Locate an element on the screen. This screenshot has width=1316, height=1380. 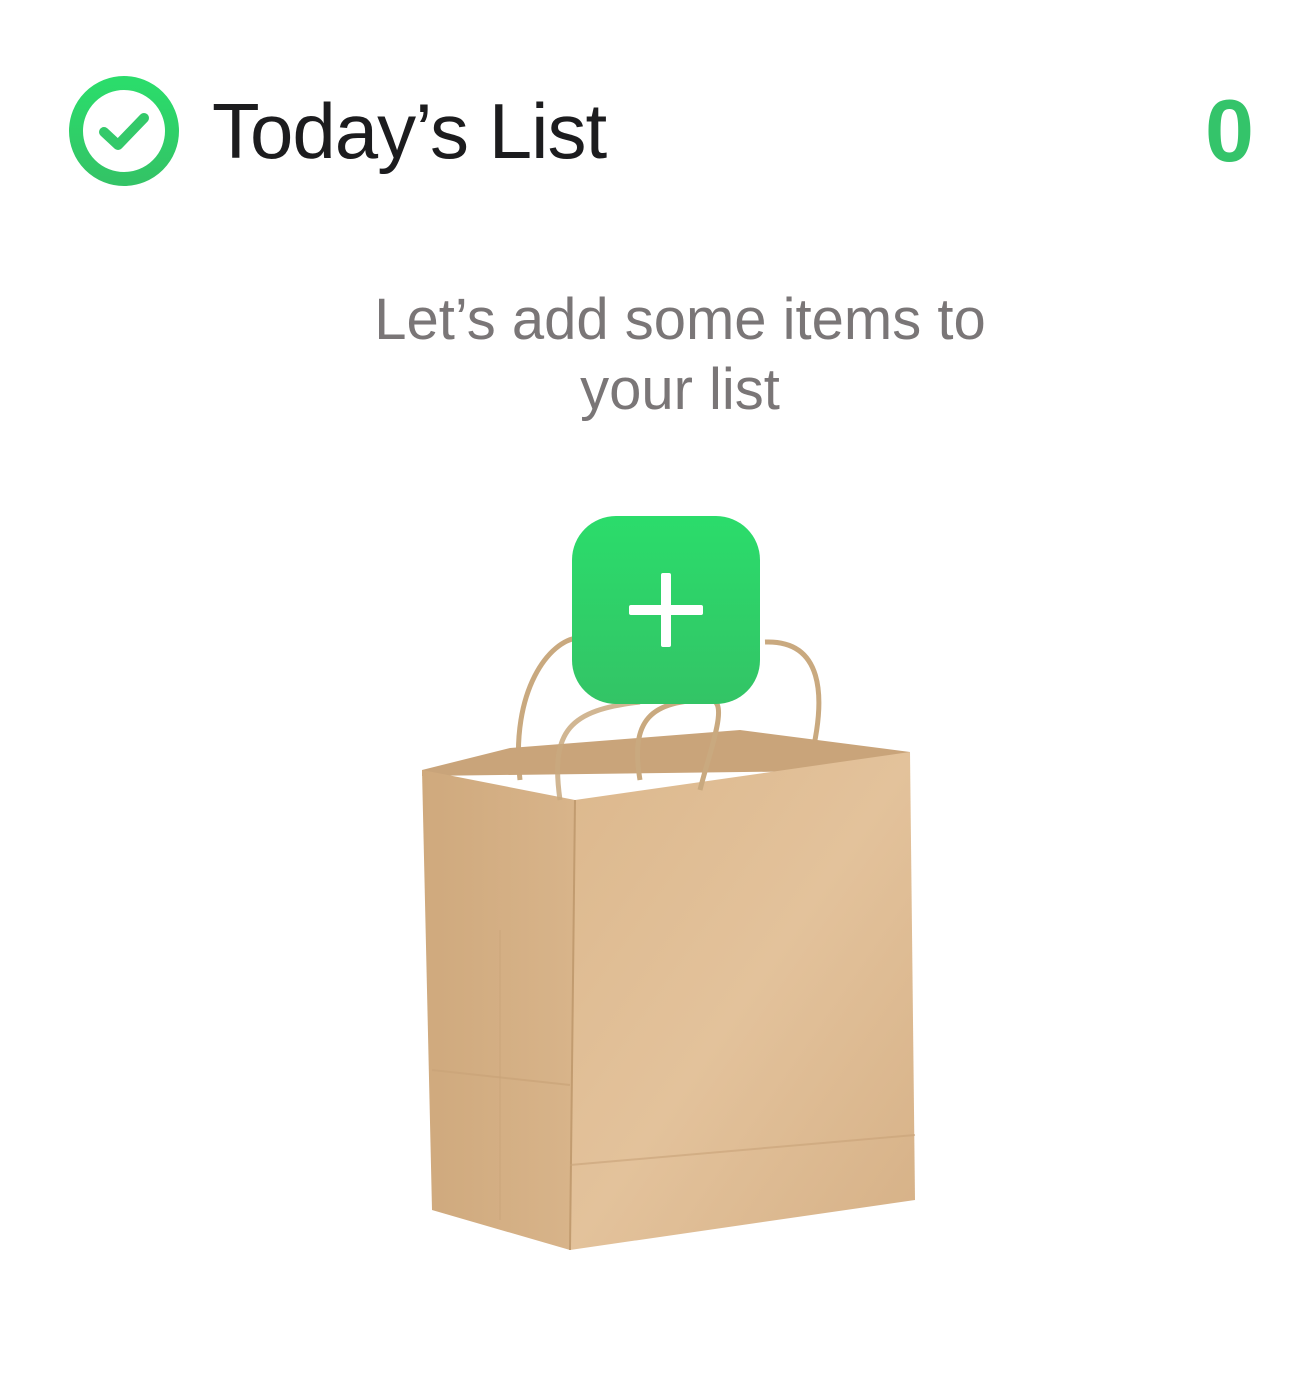
check-circle-icon is located at coordinates (124, 131).